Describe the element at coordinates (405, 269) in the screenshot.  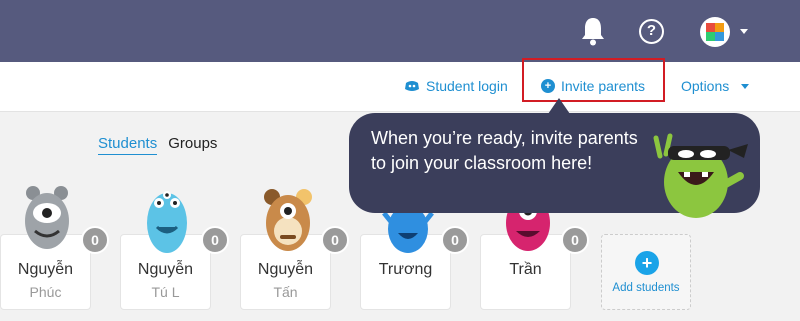
I see `student-first-name: Trương` at that location.